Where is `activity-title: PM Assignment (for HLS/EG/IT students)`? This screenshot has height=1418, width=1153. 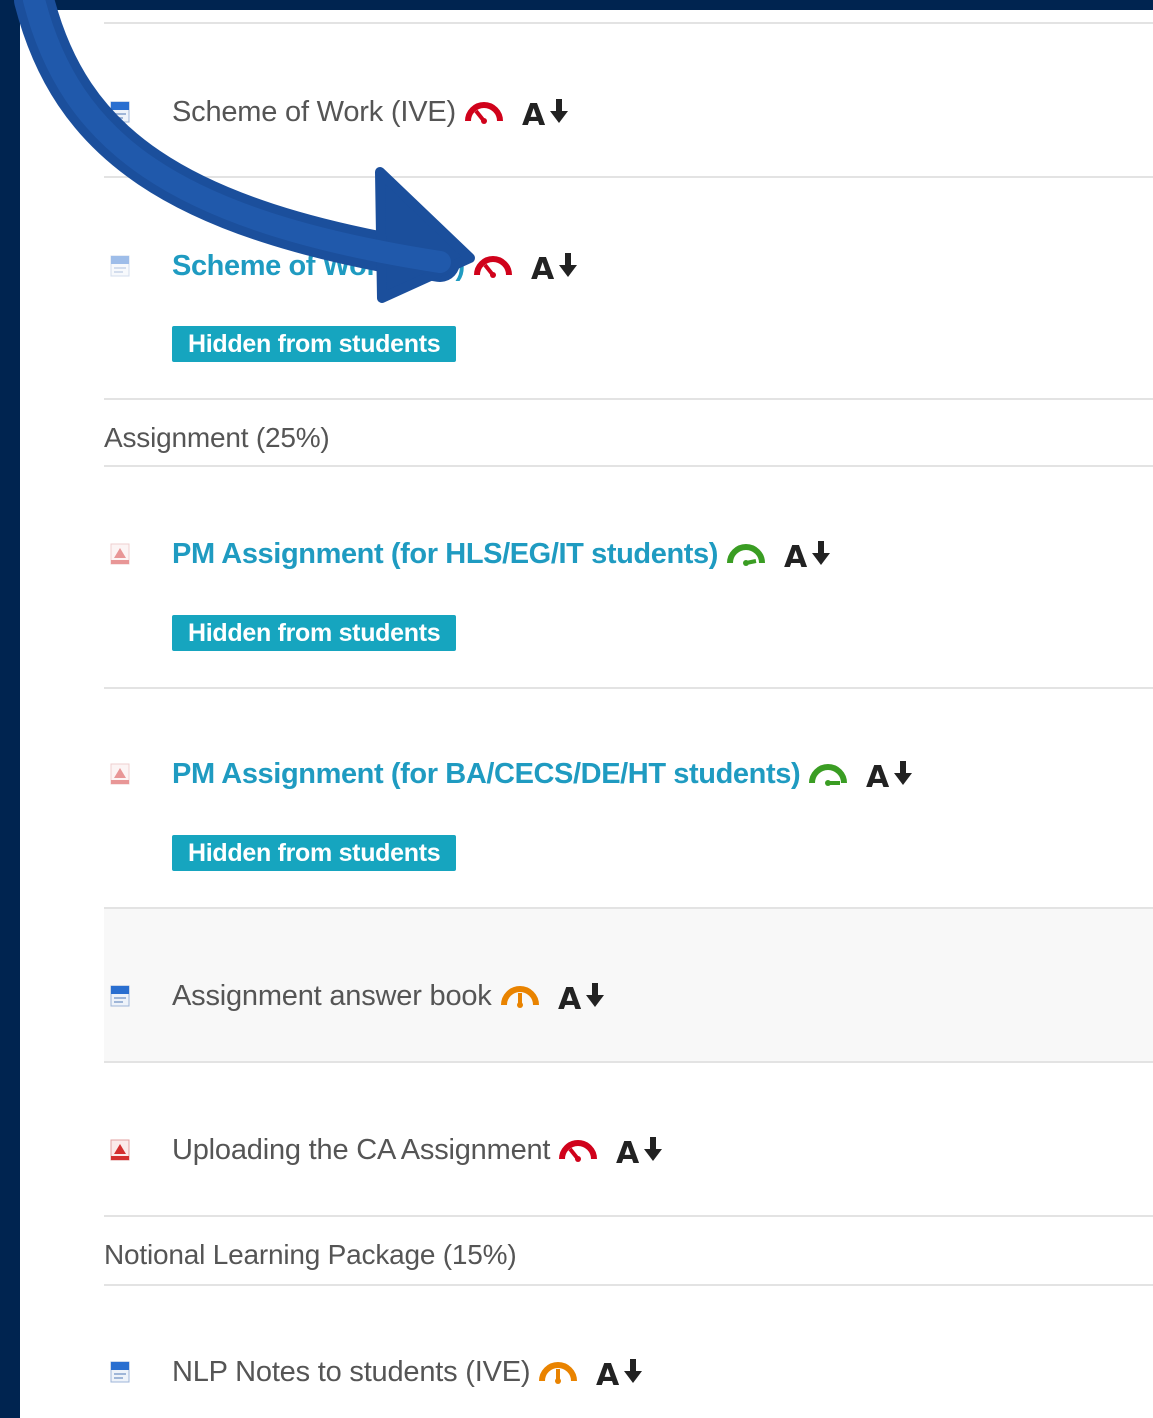
activity-title: PM Assignment (for HLS/EG/IT students) is located at coordinates (445, 554).